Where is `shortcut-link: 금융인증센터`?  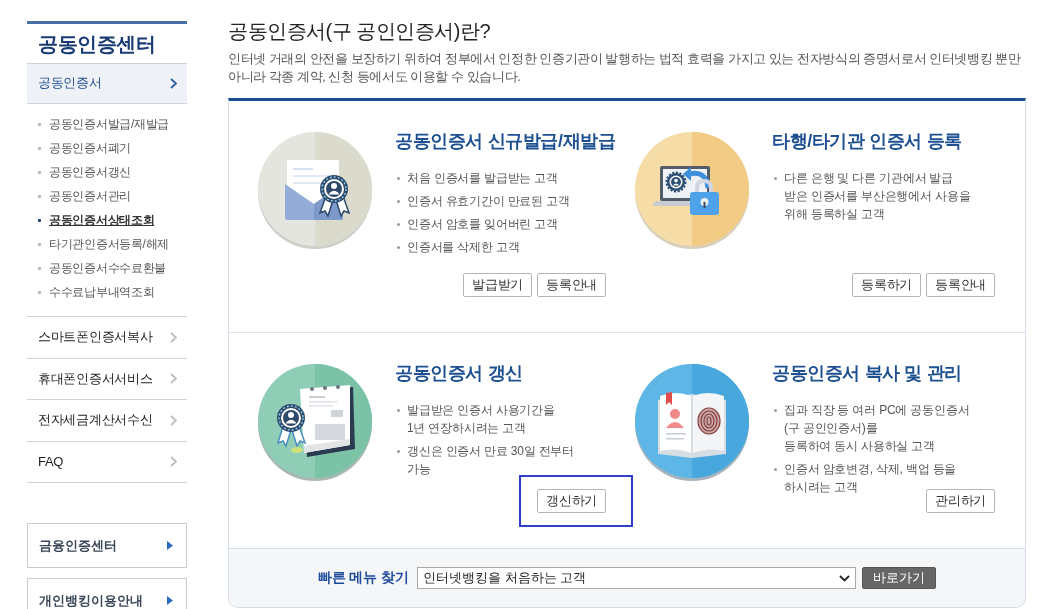 shortcut-link: 금융인증센터 is located at coordinates (107, 545).